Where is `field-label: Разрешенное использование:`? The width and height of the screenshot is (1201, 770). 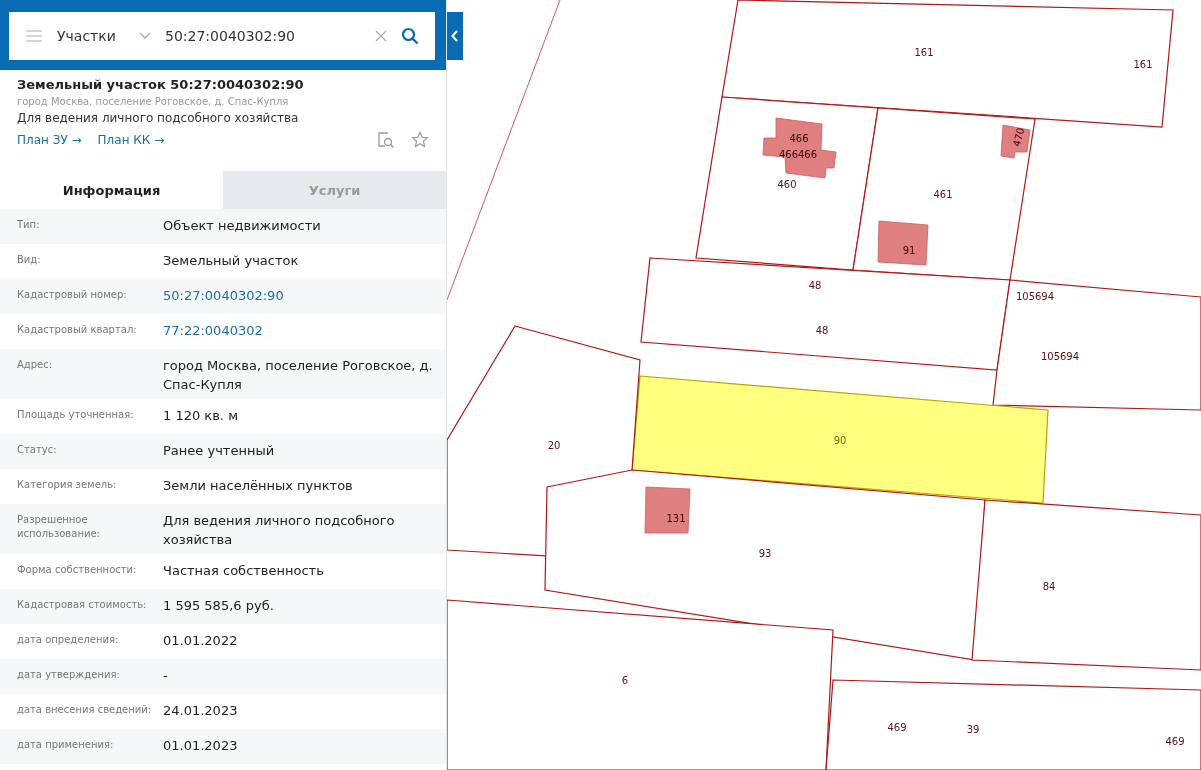
field-label: Разрешенное использование: is located at coordinates (59, 527).